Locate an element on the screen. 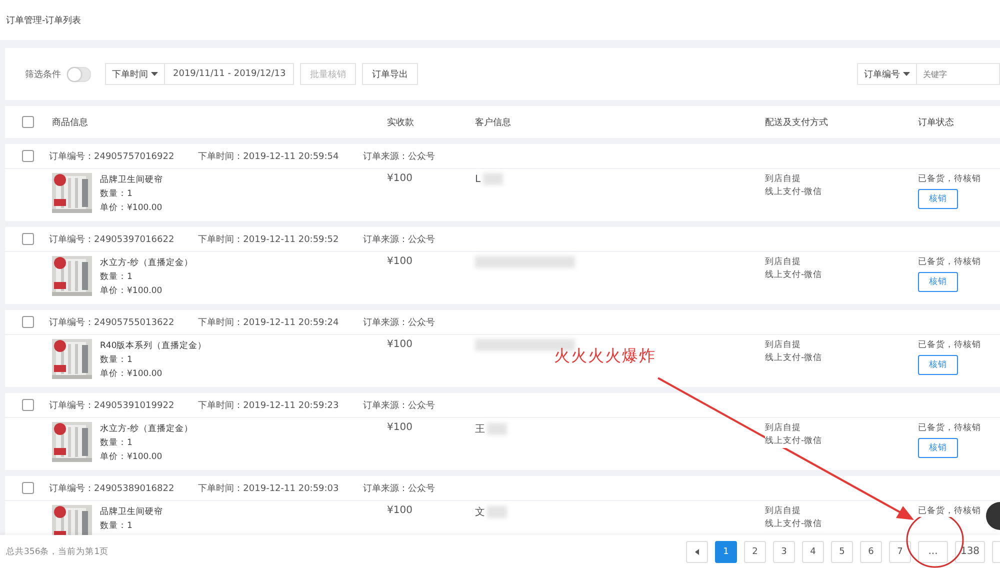 This screenshot has width=1000, height=568. customer-name: L is located at coordinates (478, 179).